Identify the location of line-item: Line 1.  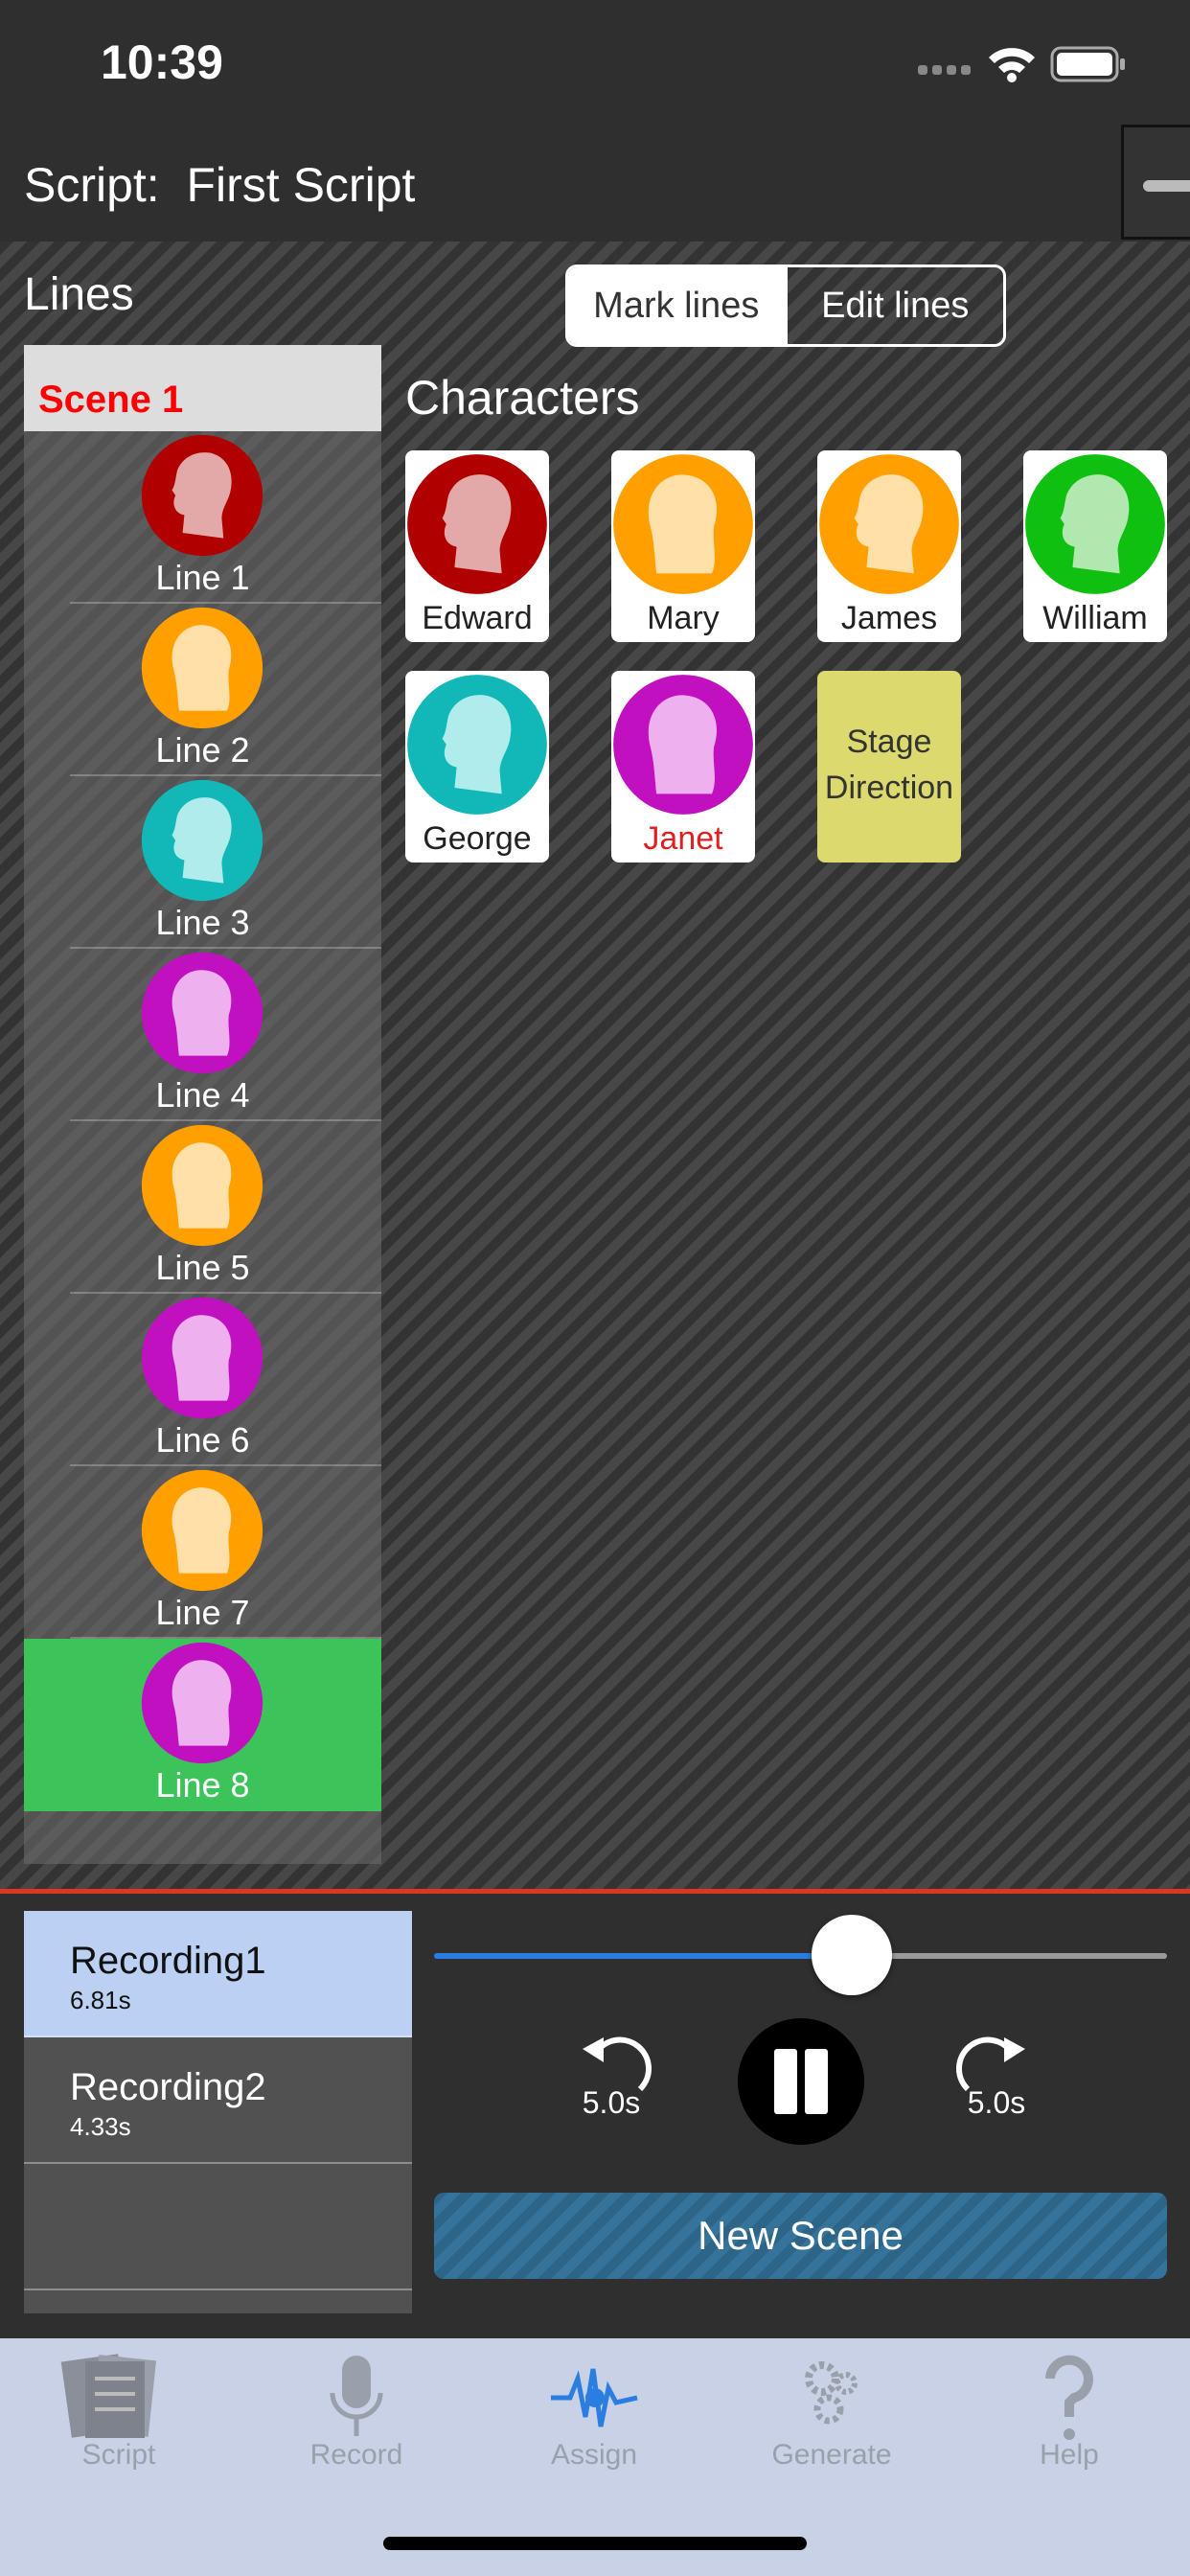
(203, 517).